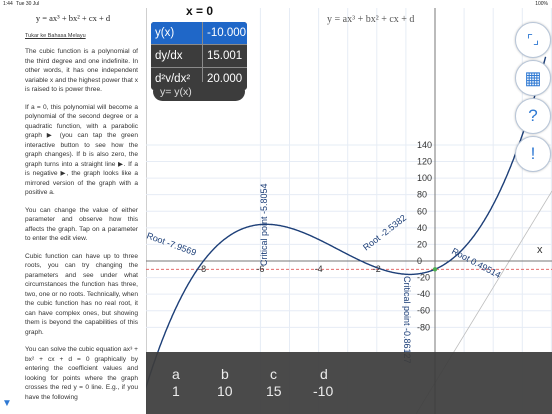  Describe the element at coordinates (422, 195) in the screenshot. I see `y-tick-label: 80` at that location.